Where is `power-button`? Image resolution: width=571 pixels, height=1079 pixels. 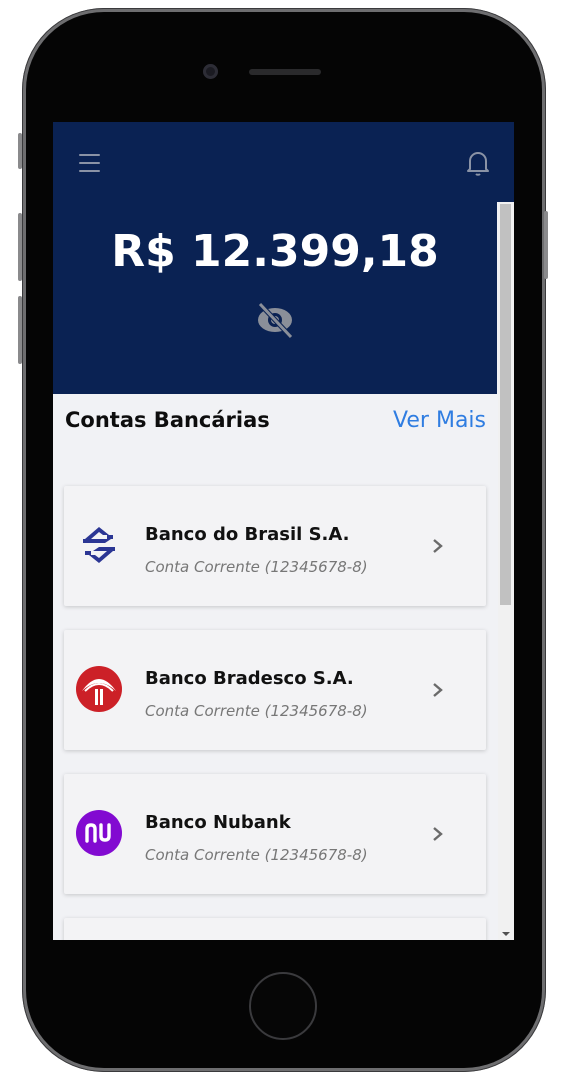
power-button is located at coordinates (546, 245).